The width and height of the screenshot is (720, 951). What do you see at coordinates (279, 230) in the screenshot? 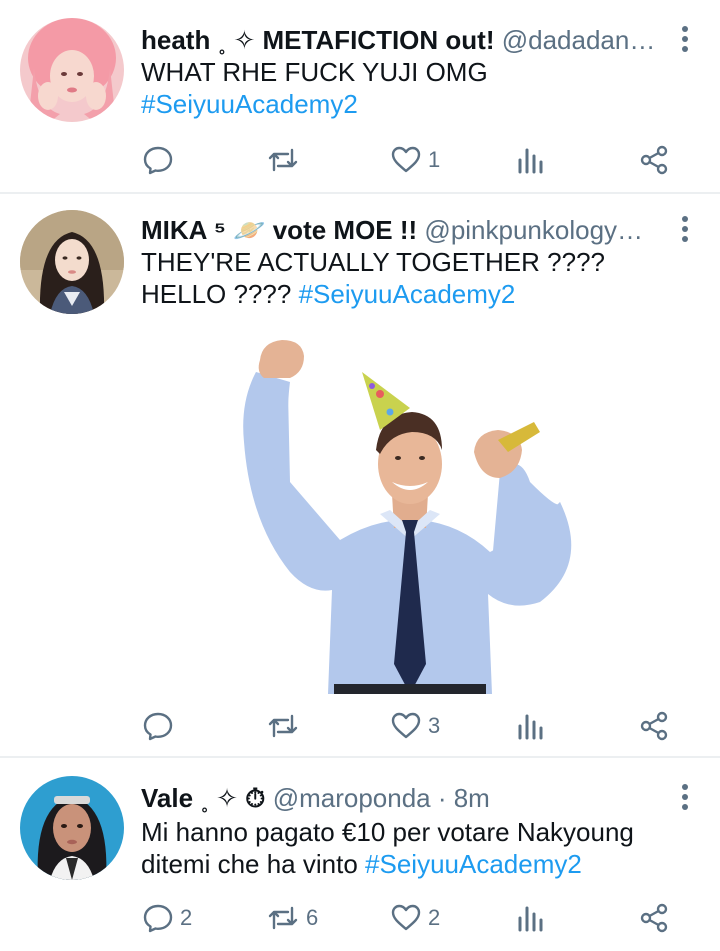
I see `display-name: MIKA ⁵ 🪐 vote MOE !!` at bounding box center [279, 230].